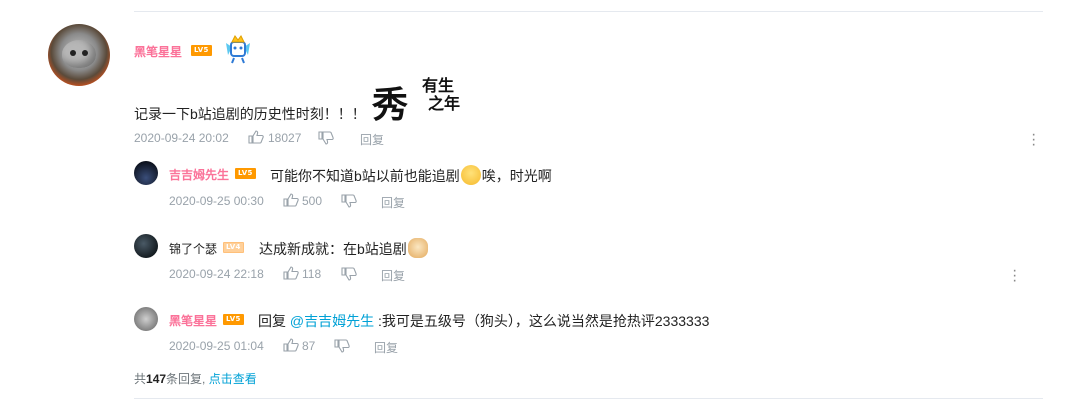 This screenshot has height=410, width=1068. Describe the element at coordinates (156, 379) in the screenshot. I see `reply-count: 147` at that location.